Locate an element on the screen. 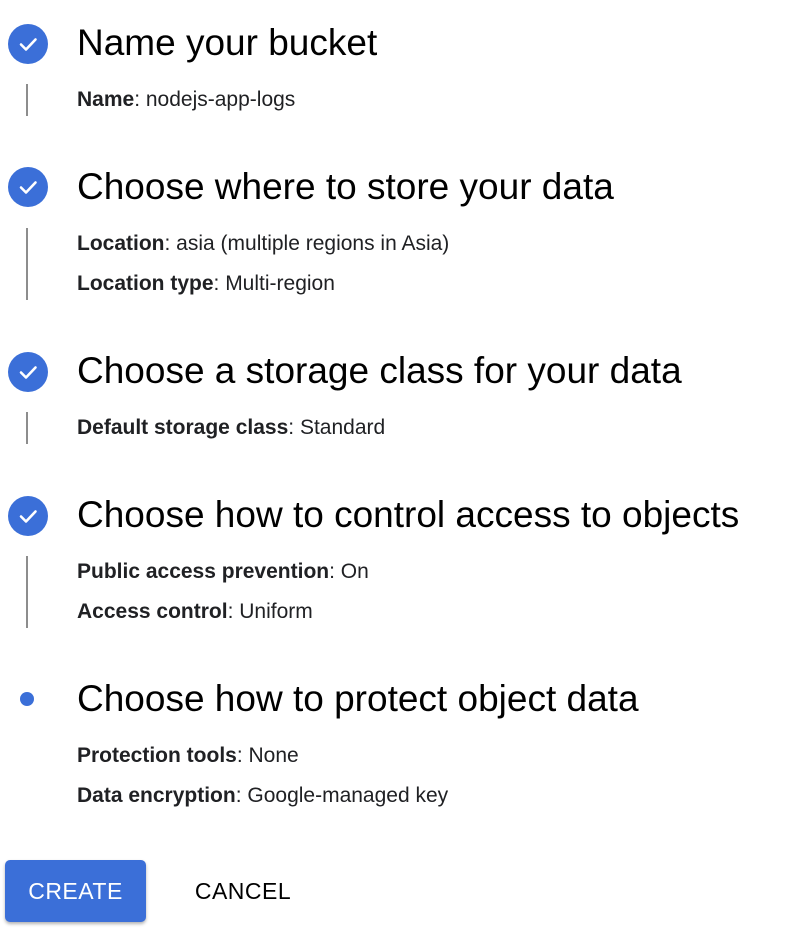 This screenshot has height=928, width=805. detail-value: asia (multiple regions in Asia) is located at coordinates (313, 243).